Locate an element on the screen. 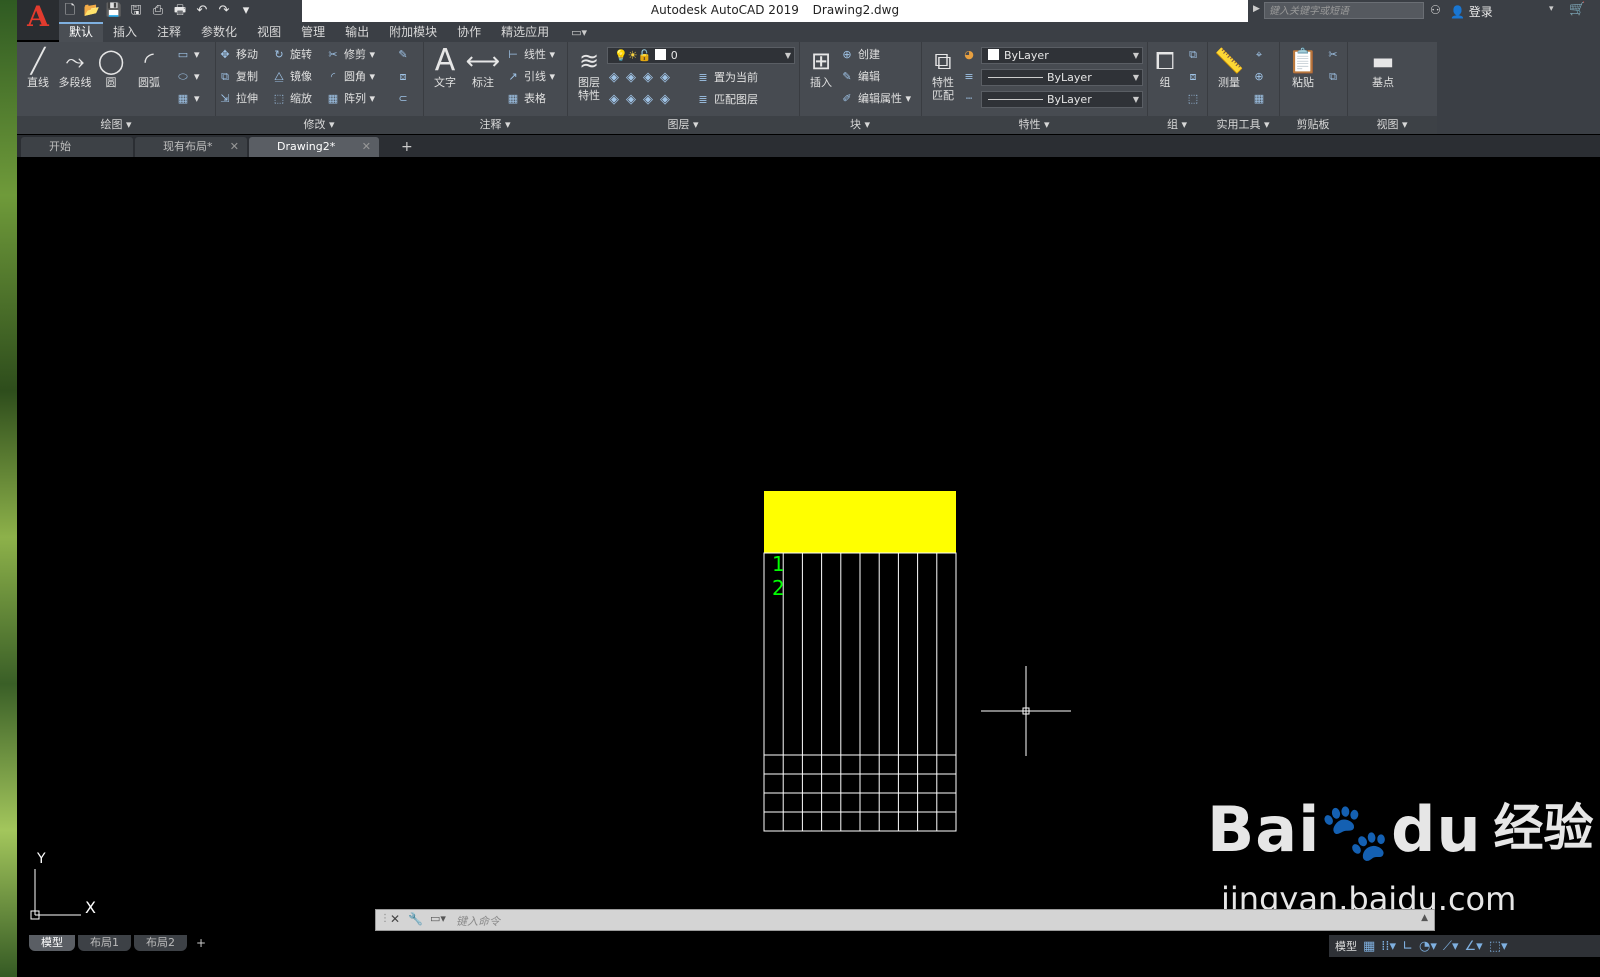 The width and height of the screenshot is (1600, 977). quick-select-icon: ⊕ is located at coordinates (1260, 77).